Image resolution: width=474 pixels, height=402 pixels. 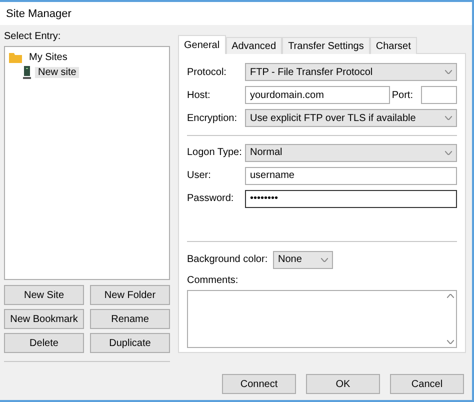 I want to click on field-label: Encryption:, so click(x=212, y=118).